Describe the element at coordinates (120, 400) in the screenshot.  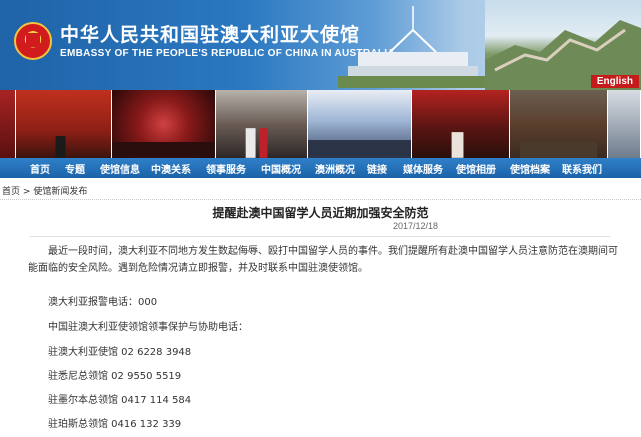
I see `contact-melbourne: 驻墨尔本总领馆 0417 114 584` at that location.